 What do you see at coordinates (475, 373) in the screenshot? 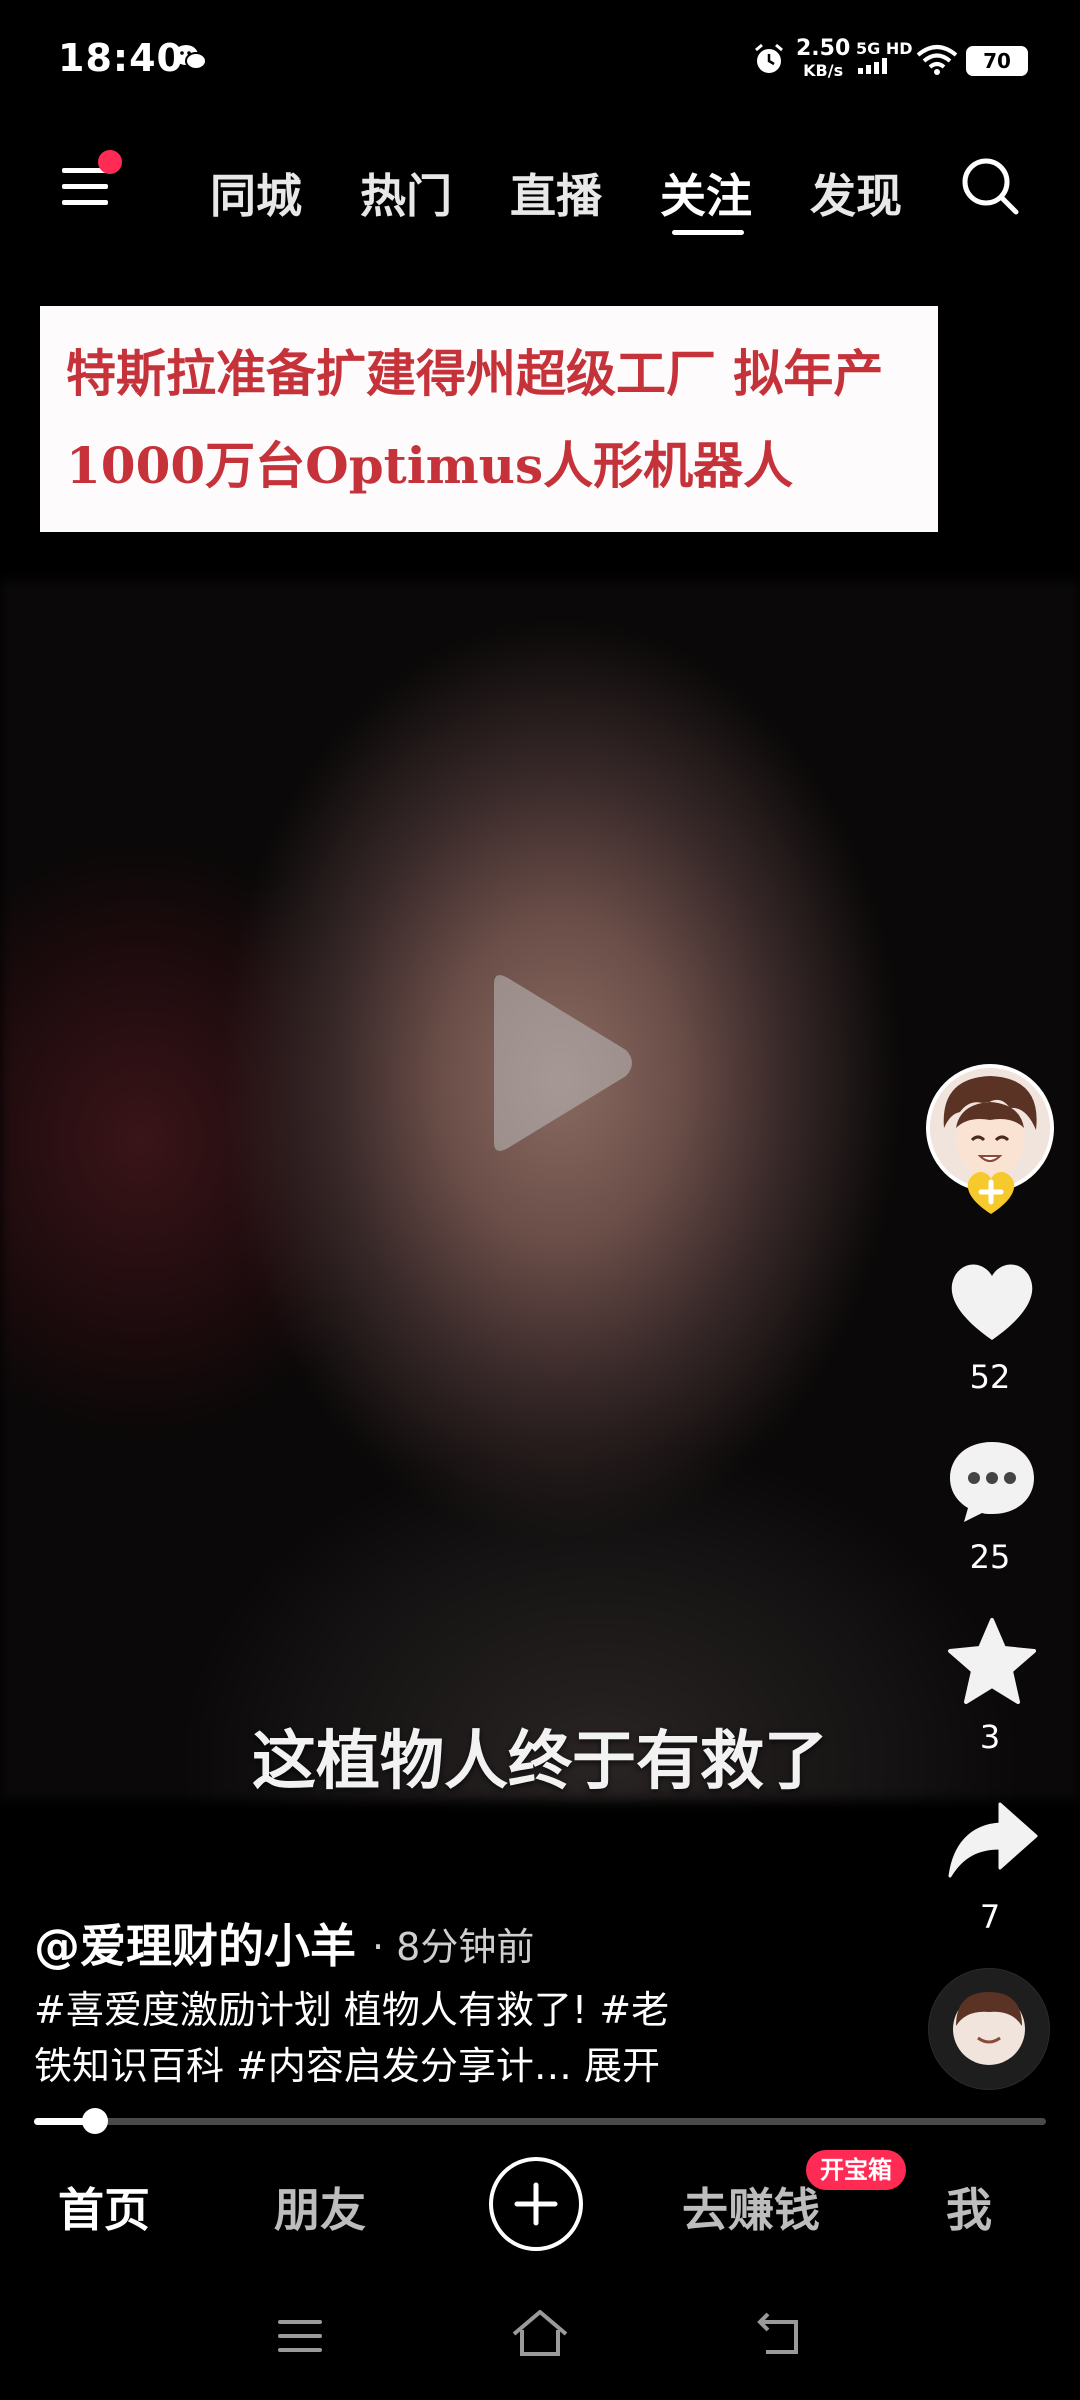
I see `headline-line-1: 特斯拉准备扩建得州超级工厂 拟年产` at bounding box center [475, 373].